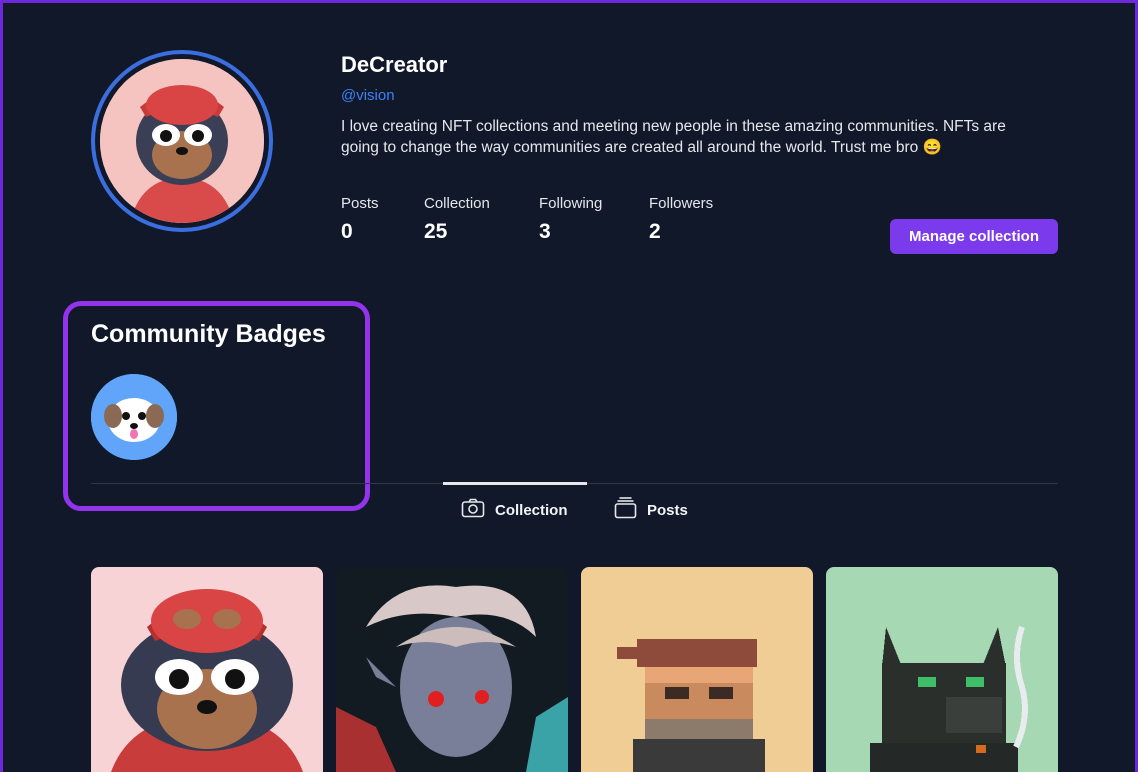 The width and height of the screenshot is (1138, 772). What do you see at coordinates (681, 219) in the screenshot?
I see `stat-followers: Followers 2` at bounding box center [681, 219].